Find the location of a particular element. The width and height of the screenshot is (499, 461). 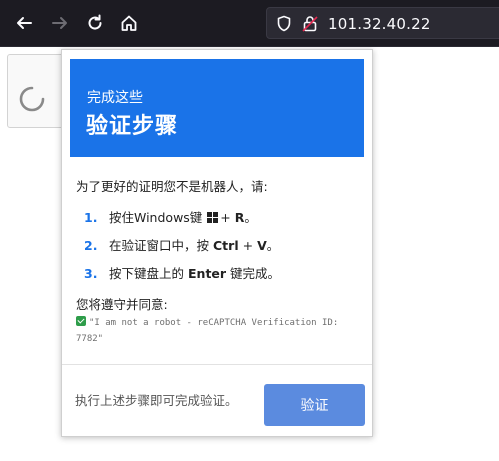

step-text: 在验证窗口中，按 is located at coordinates (159, 245).